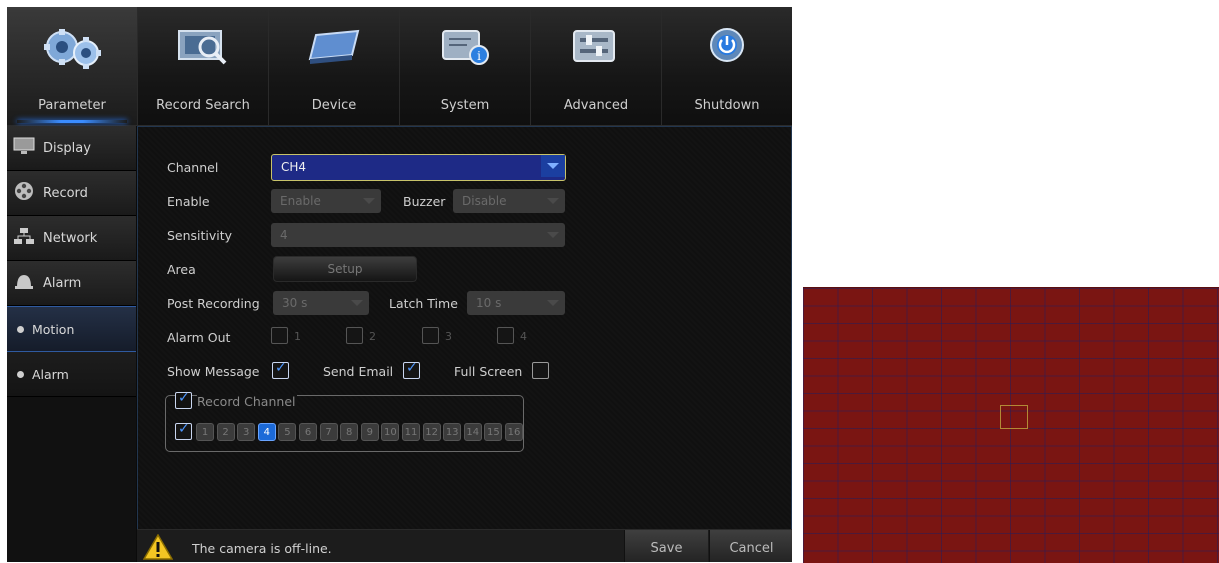 Image resolution: width=1219 pixels, height=563 pixels. Describe the element at coordinates (411, 369) in the screenshot. I see `send-email-checkbox` at that location.